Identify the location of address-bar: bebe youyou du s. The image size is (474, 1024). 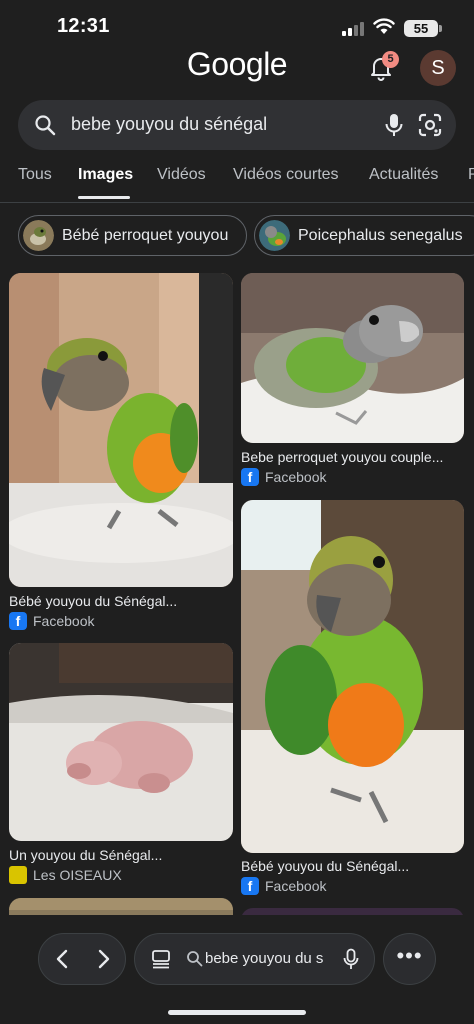
(254, 959).